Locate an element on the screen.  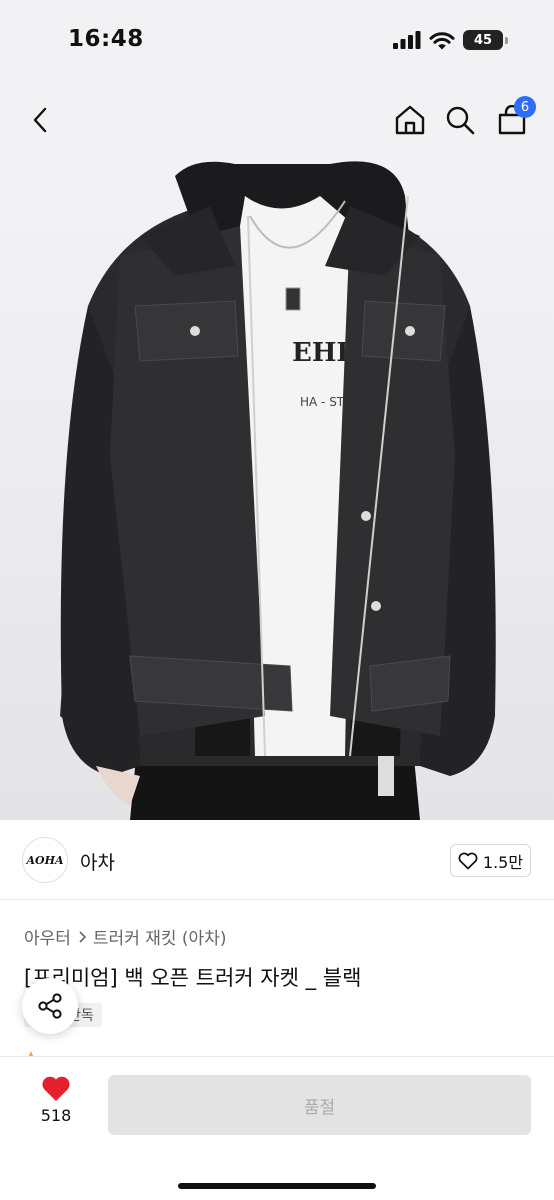
battery-icon: 45 is located at coordinates (483, 40).